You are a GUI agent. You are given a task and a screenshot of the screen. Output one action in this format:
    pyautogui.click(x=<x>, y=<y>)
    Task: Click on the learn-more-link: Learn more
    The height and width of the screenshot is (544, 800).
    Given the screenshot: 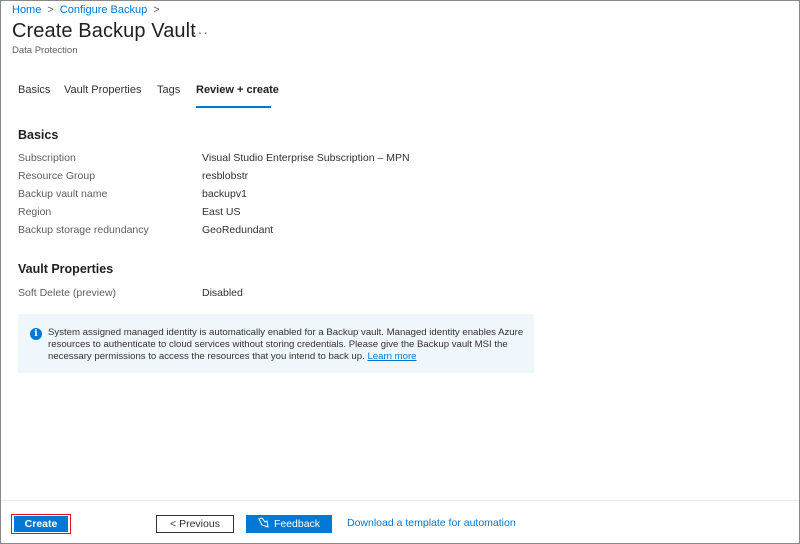 What is the action you would take?
    pyautogui.click(x=391, y=356)
    